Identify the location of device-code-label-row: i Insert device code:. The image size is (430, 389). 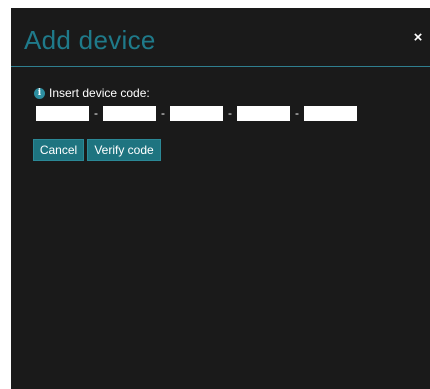
(92, 93).